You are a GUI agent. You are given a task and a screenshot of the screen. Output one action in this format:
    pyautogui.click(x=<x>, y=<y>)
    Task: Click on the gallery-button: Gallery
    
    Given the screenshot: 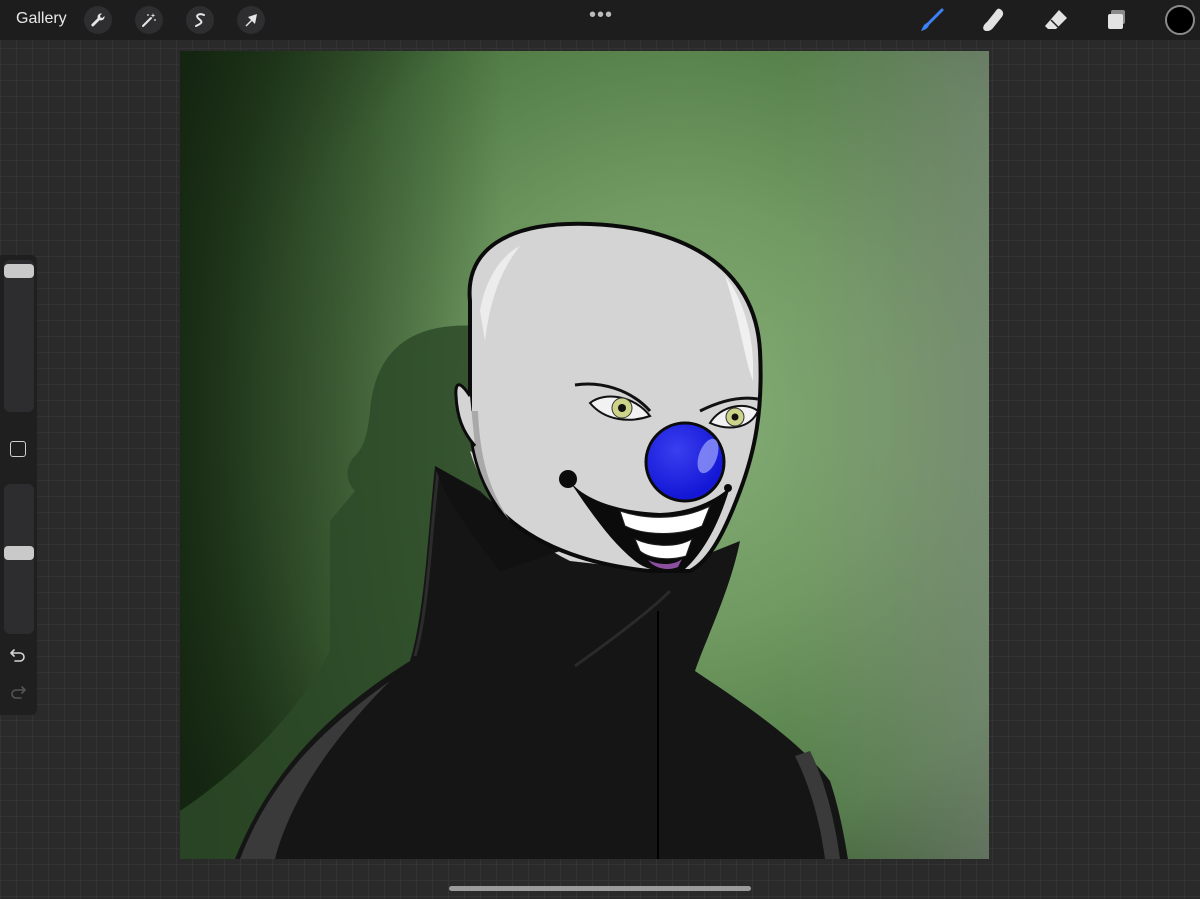 What is the action you would take?
    pyautogui.click(x=41, y=19)
    